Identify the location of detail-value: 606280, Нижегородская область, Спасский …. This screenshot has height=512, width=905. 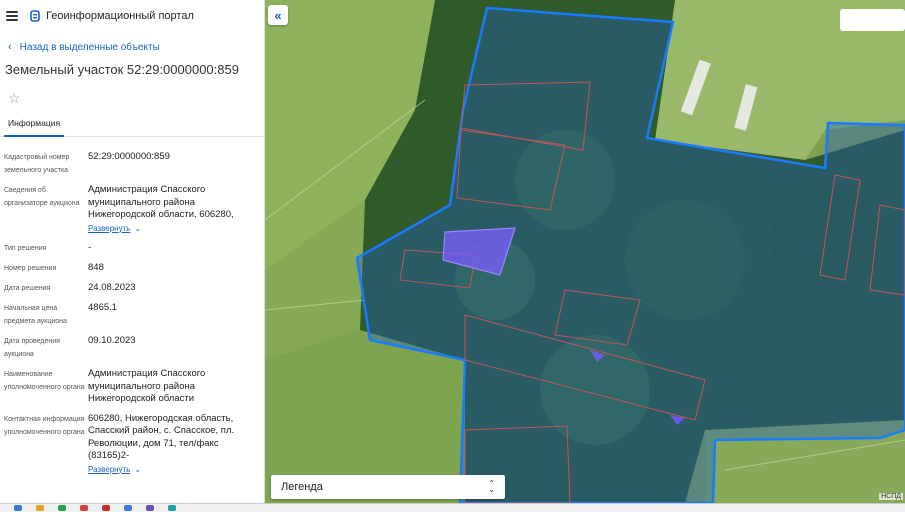
(161, 437).